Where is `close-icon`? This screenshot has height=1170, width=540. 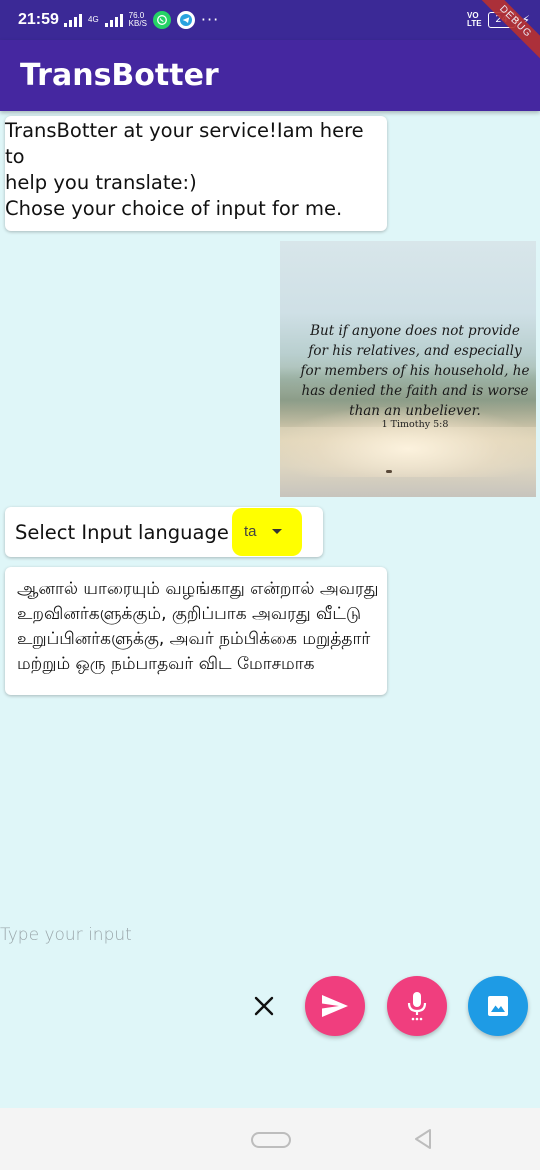 close-icon is located at coordinates (264, 1006).